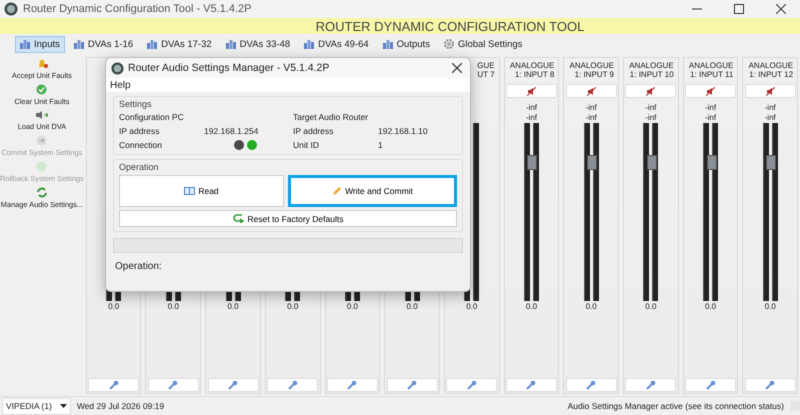 The width and height of the screenshot is (800, 415). Describe the element at coordinates (652, 74) in the screenshot. I see `channel-name: 1: INPUT 10` at that location.